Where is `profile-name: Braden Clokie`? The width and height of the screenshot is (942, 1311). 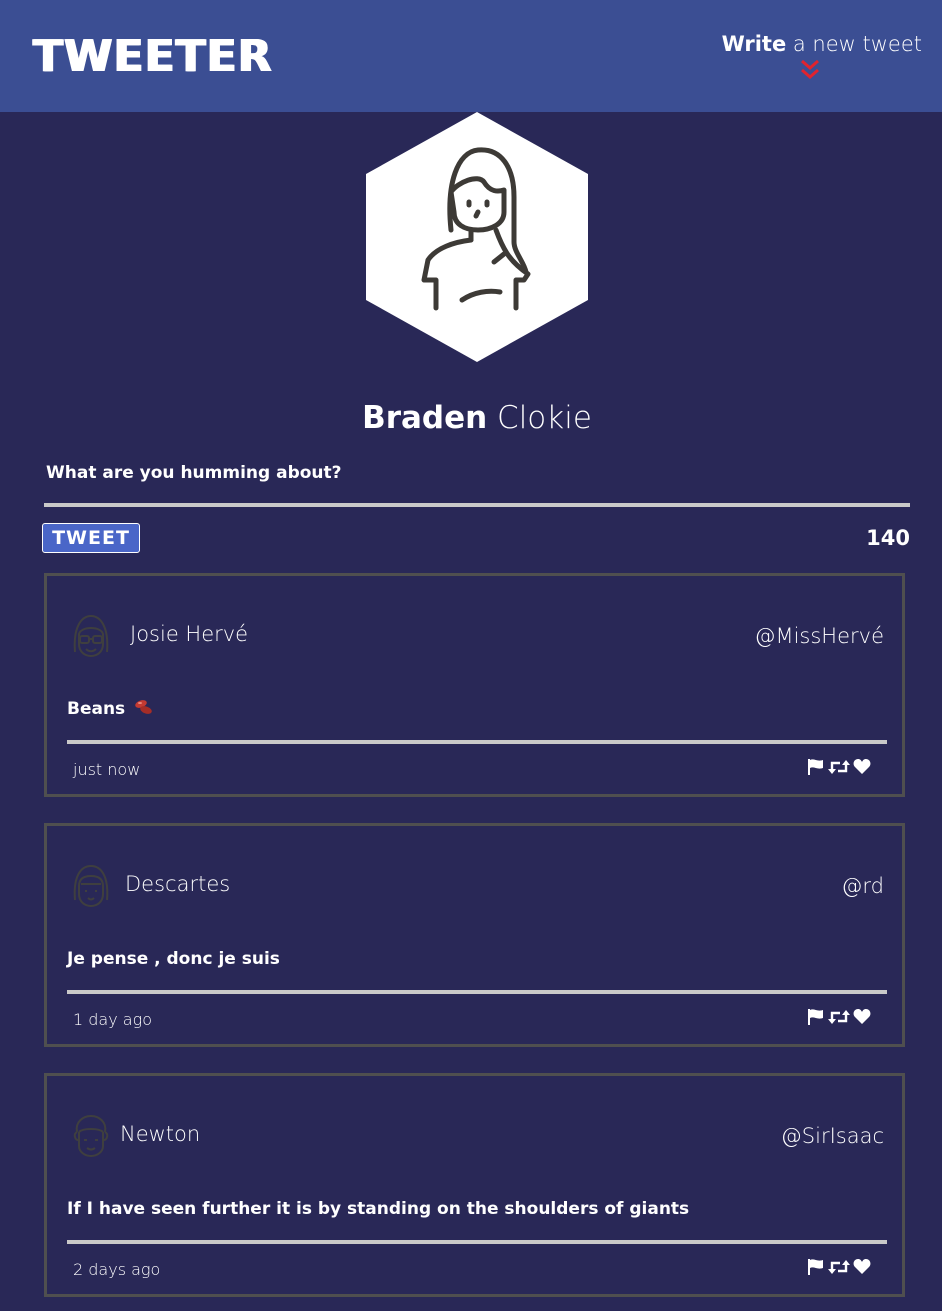 profile-name: Braden Clokie is located at coordinates (471, 418).